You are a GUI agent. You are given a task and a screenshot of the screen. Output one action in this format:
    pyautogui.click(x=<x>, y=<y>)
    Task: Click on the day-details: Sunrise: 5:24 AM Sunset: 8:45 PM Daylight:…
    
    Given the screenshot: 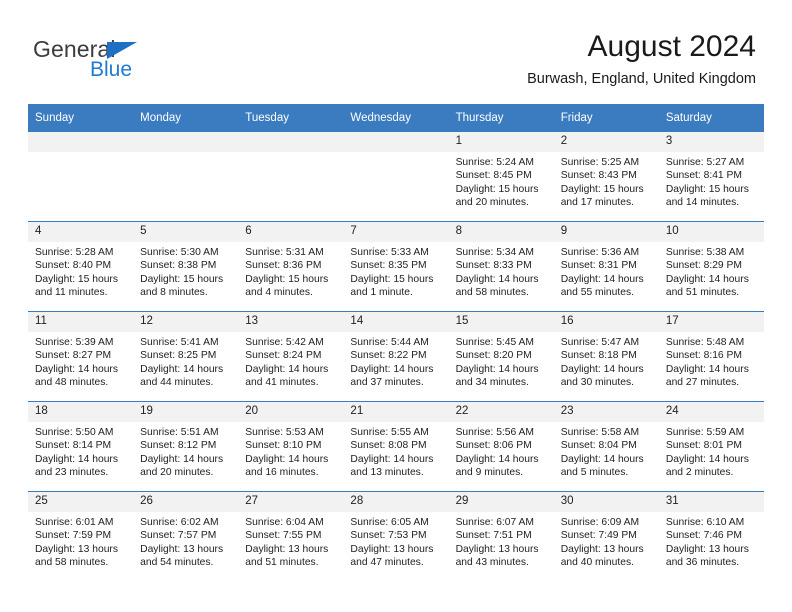 What is the action you would take?
    pyautogui.click(x=501, y=180)
    